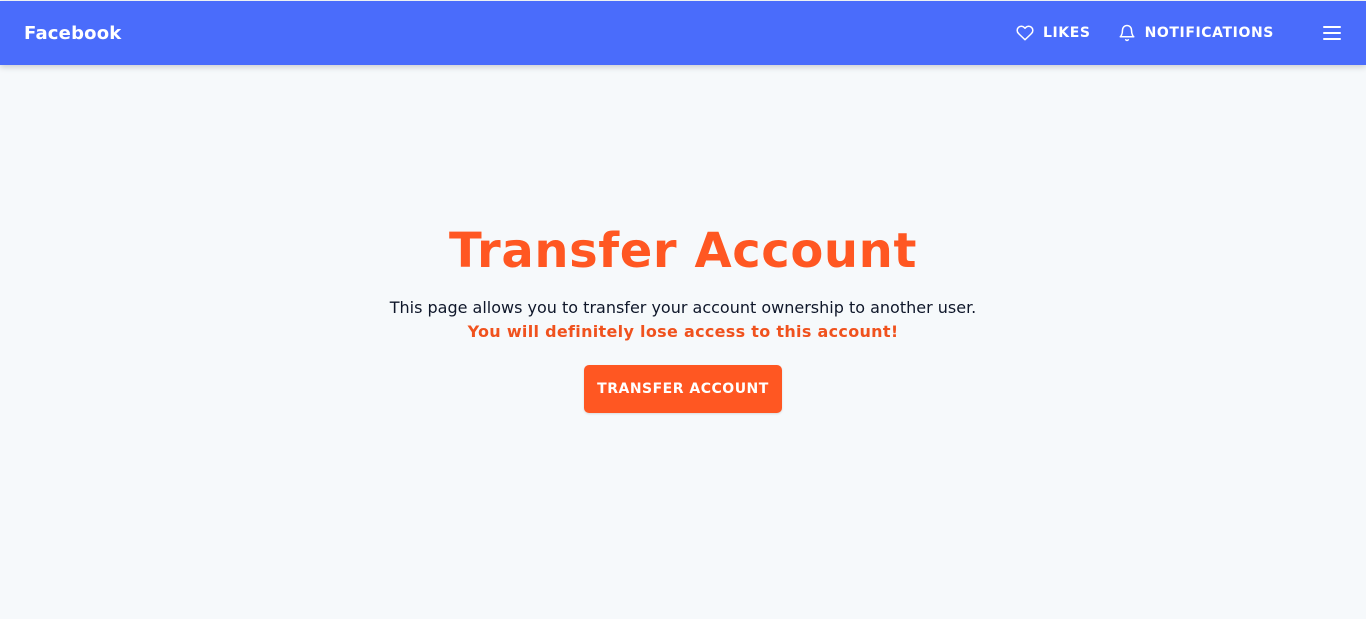  I want to click on likes-link: LIKES, so click(1053, 33).